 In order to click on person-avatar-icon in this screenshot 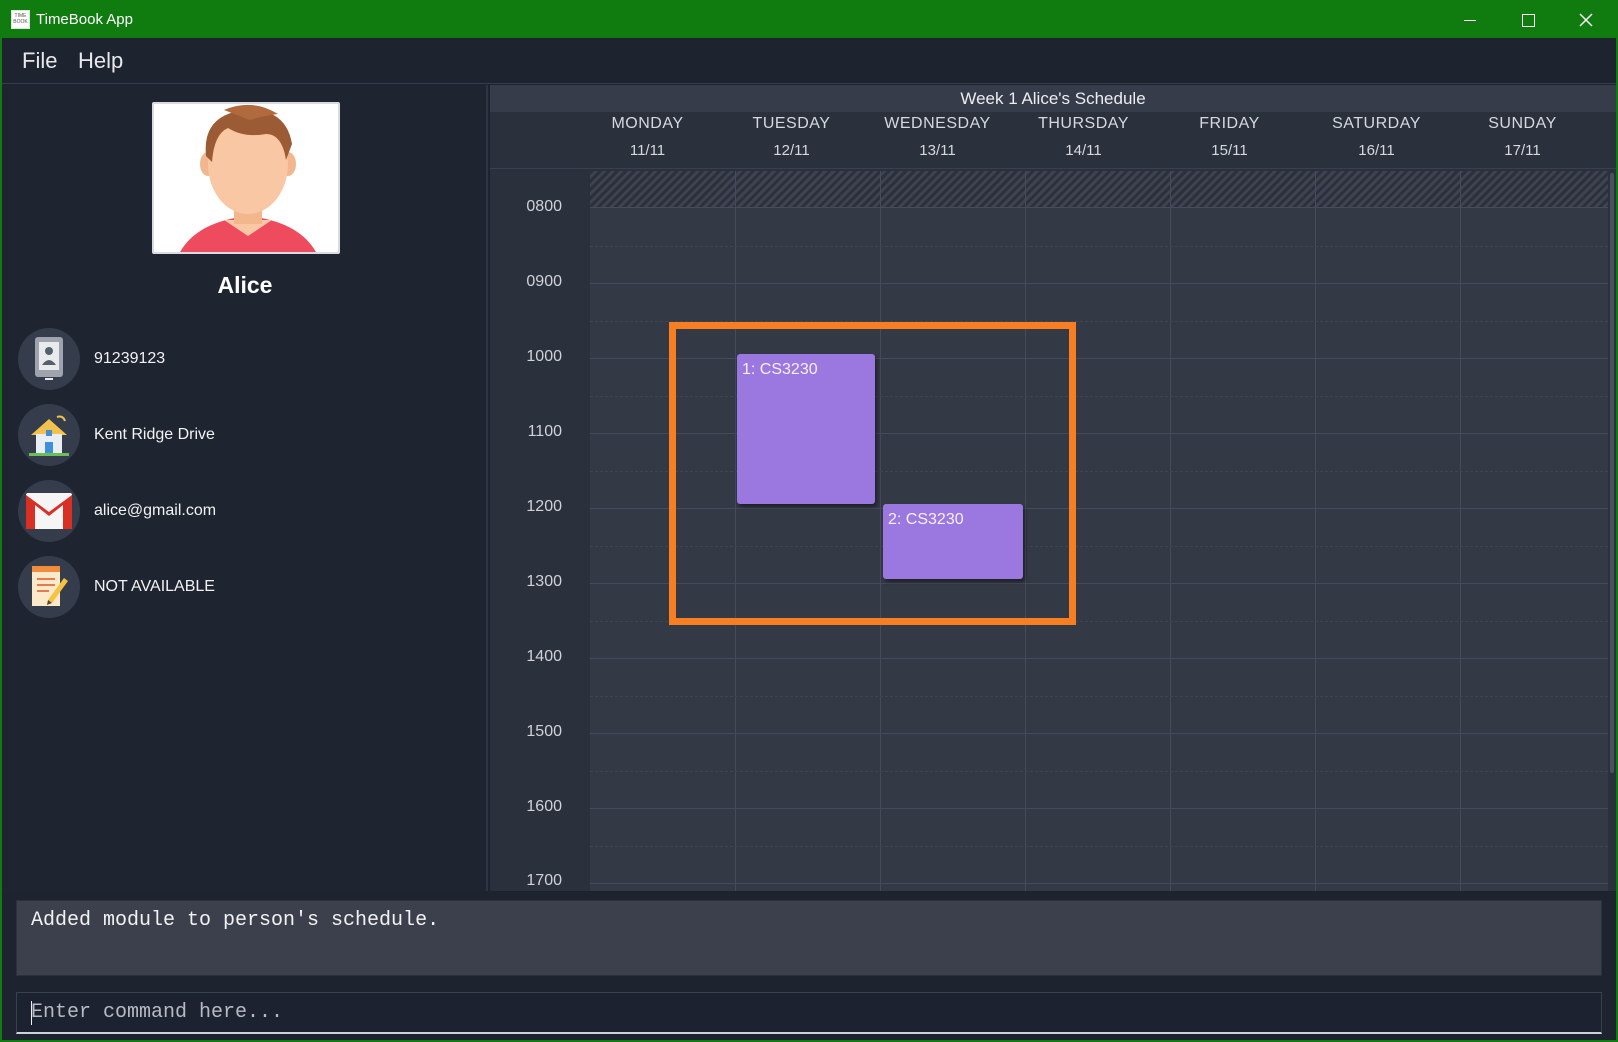, I will do `click(246, 178)`.